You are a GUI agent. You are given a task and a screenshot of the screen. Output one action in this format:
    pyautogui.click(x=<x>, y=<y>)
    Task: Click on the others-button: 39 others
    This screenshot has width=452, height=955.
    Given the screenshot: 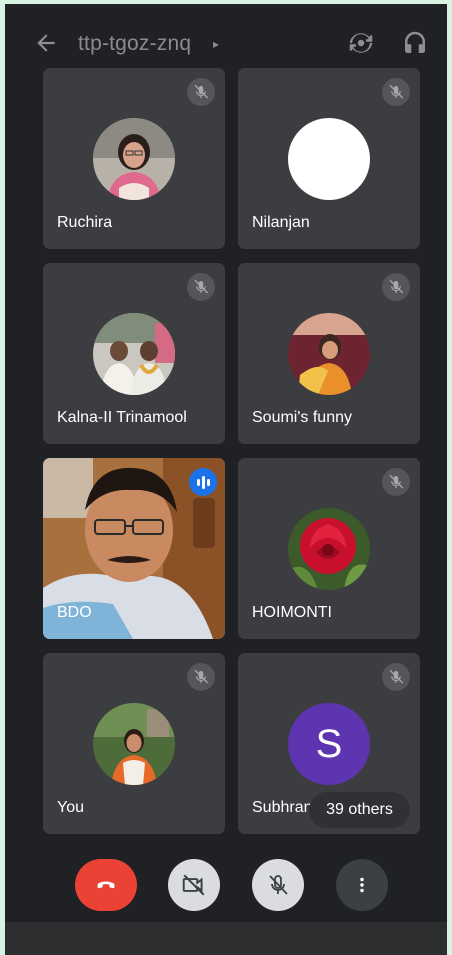 What is the action you would take?
    pyautogui.click(x=359, y=810)
    